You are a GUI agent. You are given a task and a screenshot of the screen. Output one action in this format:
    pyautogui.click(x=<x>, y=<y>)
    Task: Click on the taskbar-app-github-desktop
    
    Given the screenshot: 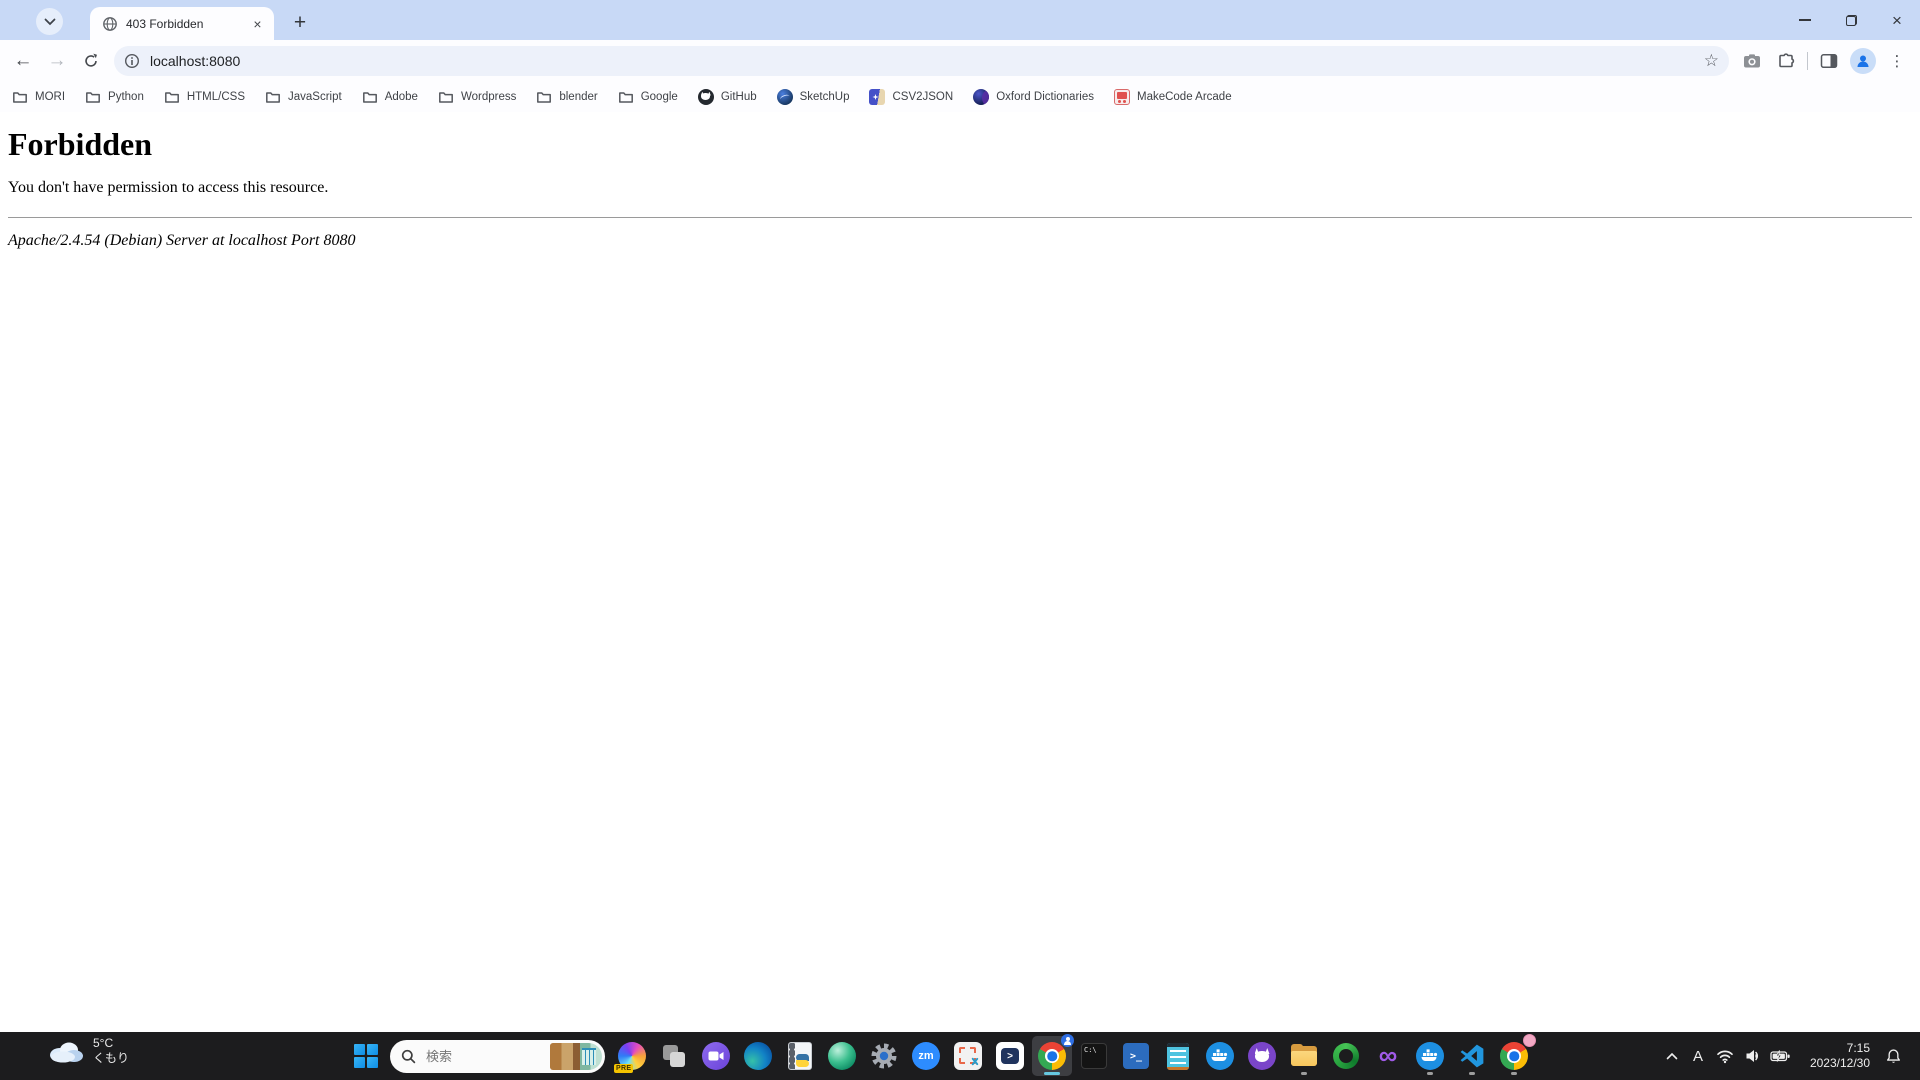 What is the action you would take?
    pyautogui.click(x=1262, y=1056)
    